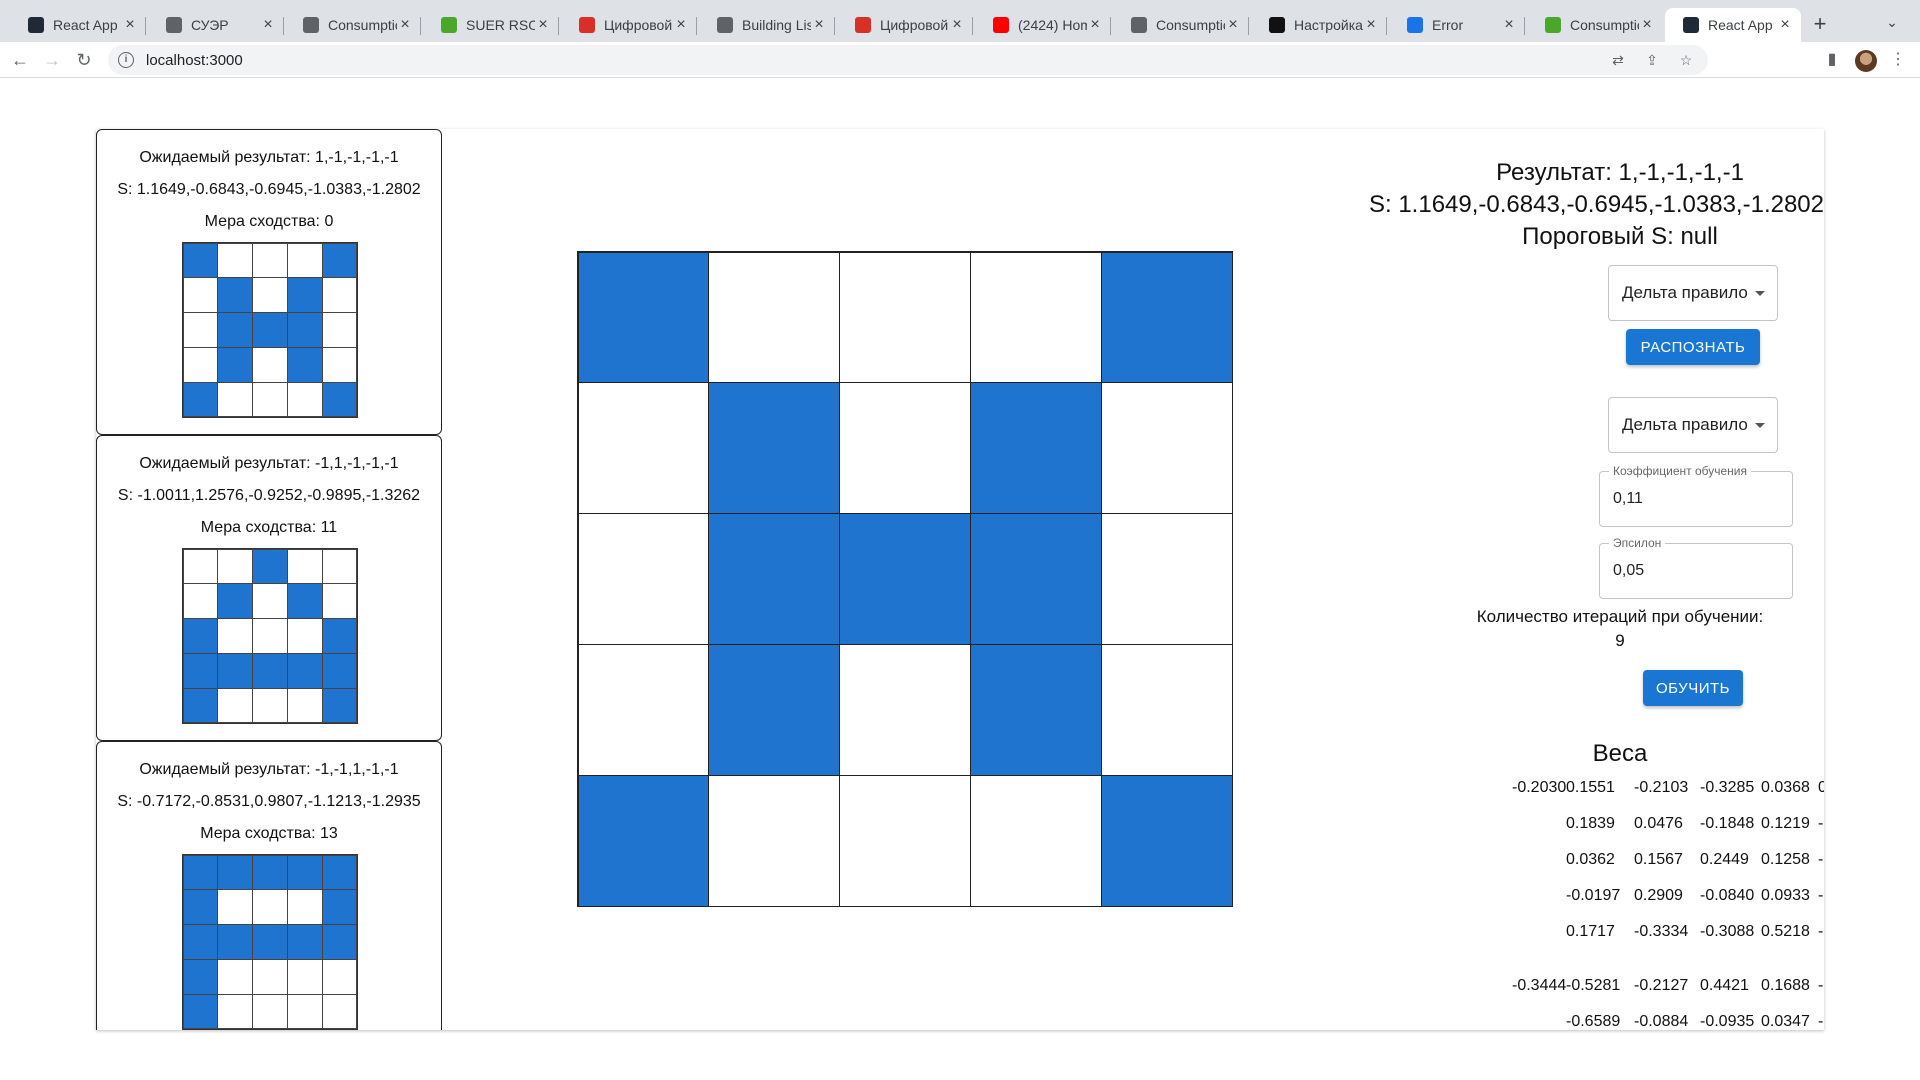 This screenshot has width=1920, height=1080. What do you see at coordinates (767, 25) in the screenshot?
I see `browser-tab: Building List ×` at bounding box center [767, 25].